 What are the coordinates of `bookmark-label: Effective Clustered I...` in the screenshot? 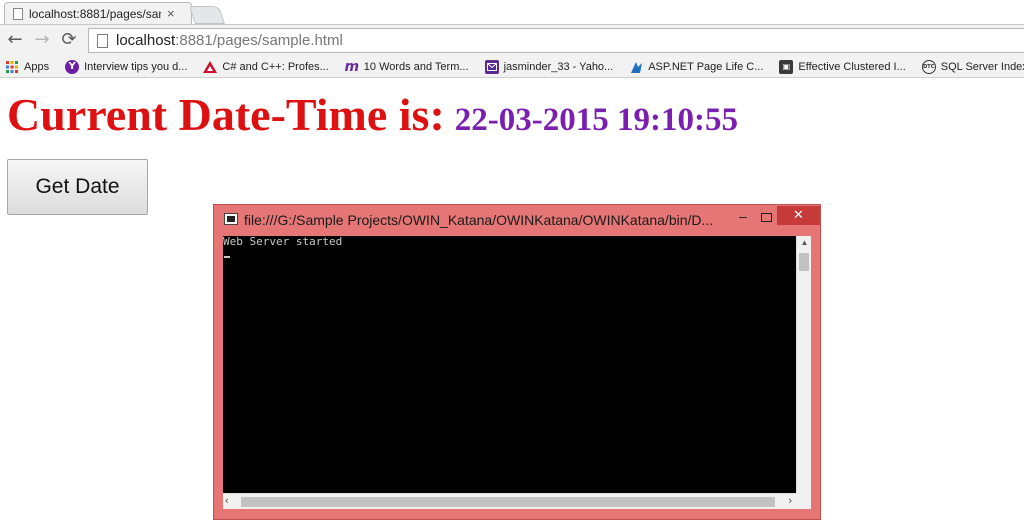 It's located at (852, 66).